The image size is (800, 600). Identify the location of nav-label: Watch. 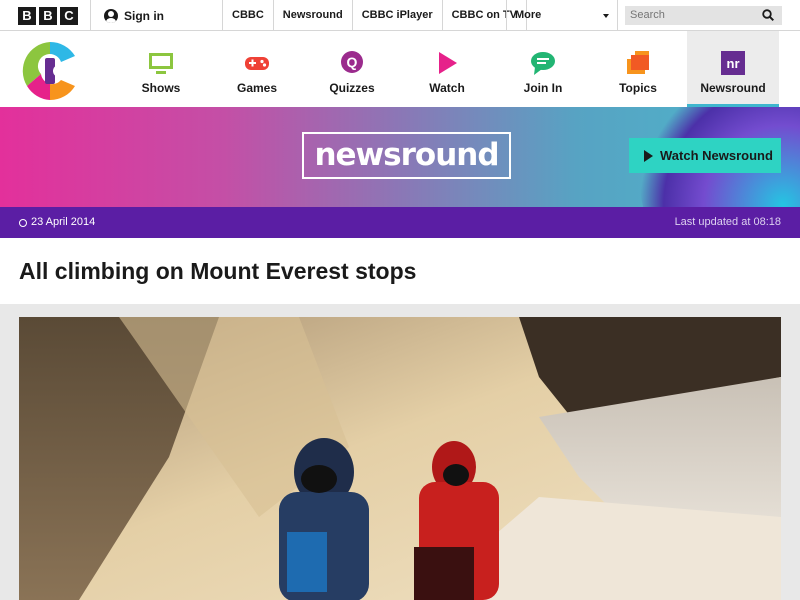
(447, 88).